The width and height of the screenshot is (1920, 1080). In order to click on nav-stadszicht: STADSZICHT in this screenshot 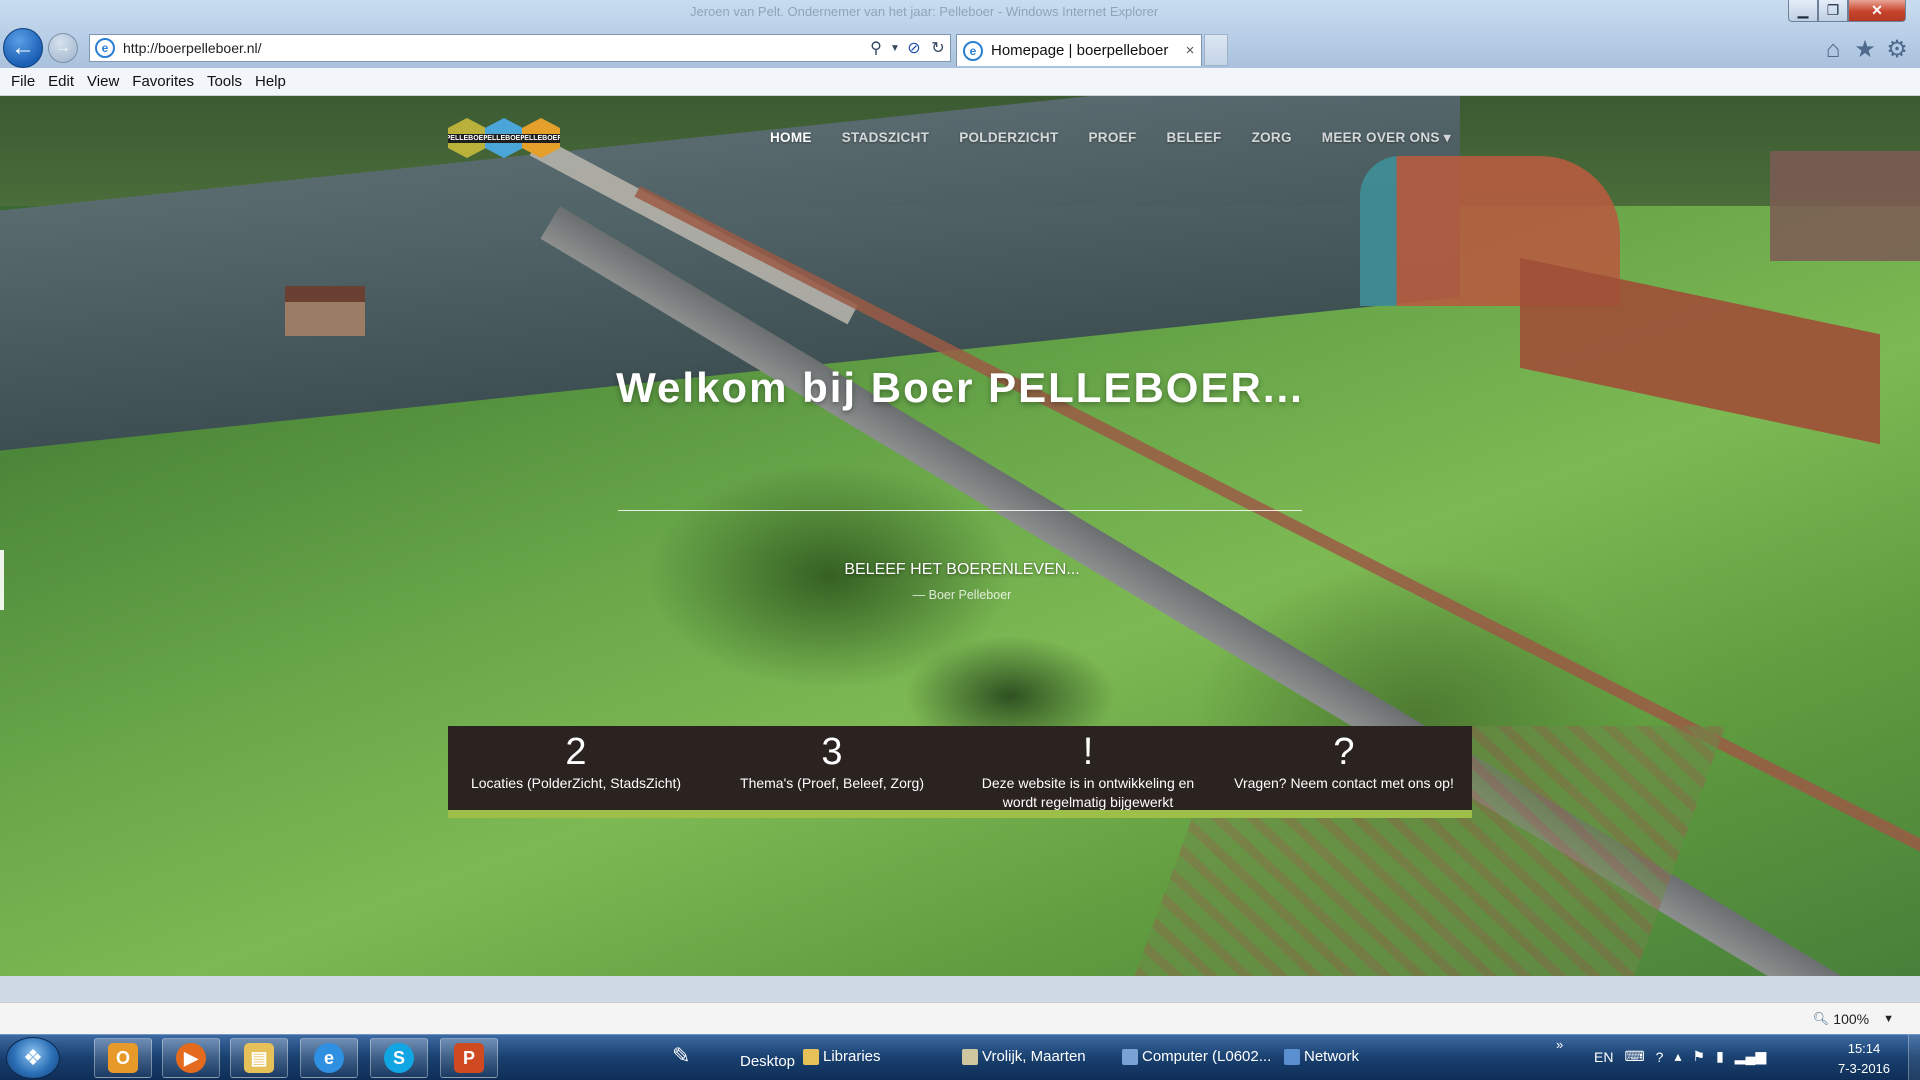, I will do `click(886, 138)`.